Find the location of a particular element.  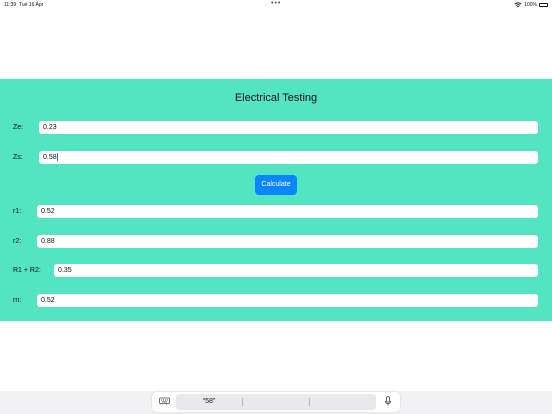

r1r2-value: 0.35 is located at coordinates (65, 270).